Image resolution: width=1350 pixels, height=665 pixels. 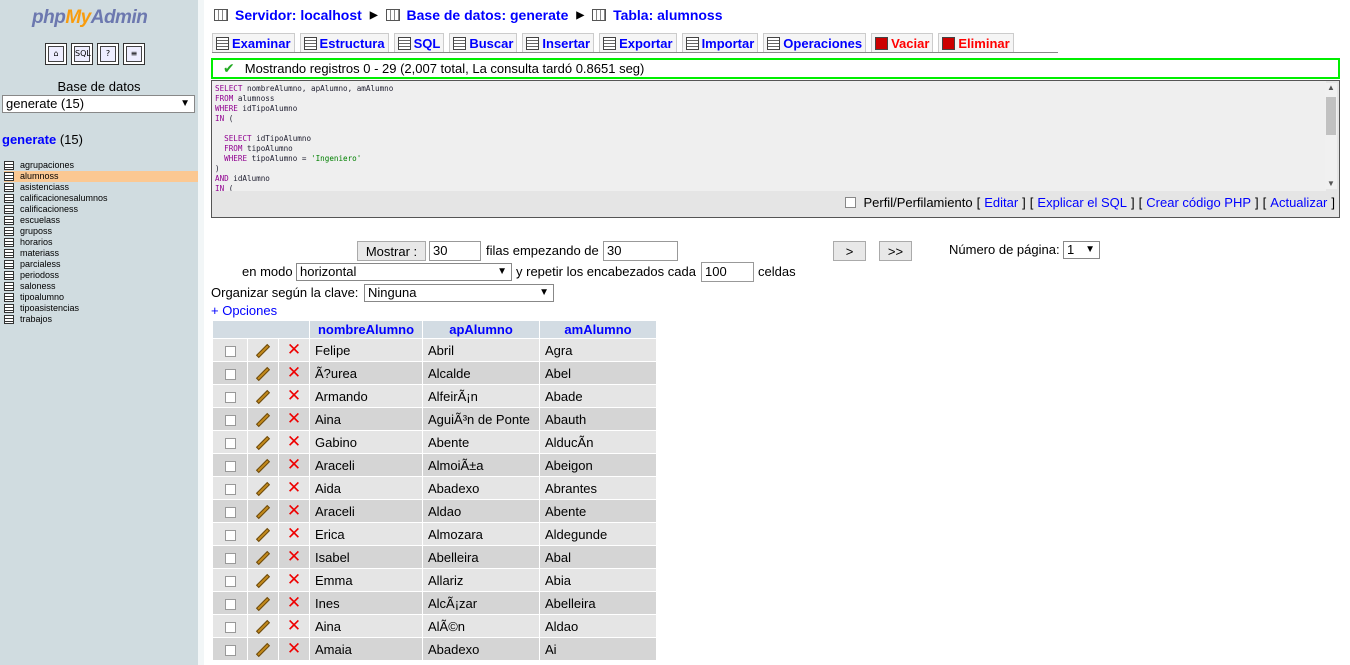 I want to click on cell-apAlumno: Abelleira, so click(x=481, y=557).